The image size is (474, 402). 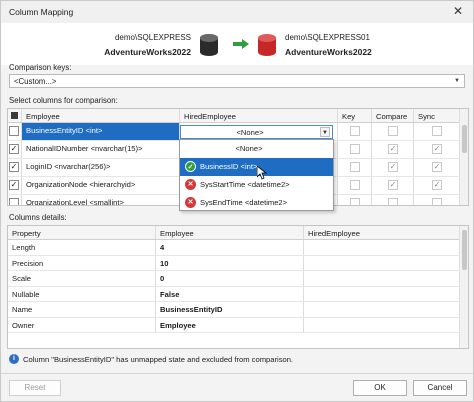 I want to click on hired-employee-mapping-value: <None>, so click(x=250, y=132).